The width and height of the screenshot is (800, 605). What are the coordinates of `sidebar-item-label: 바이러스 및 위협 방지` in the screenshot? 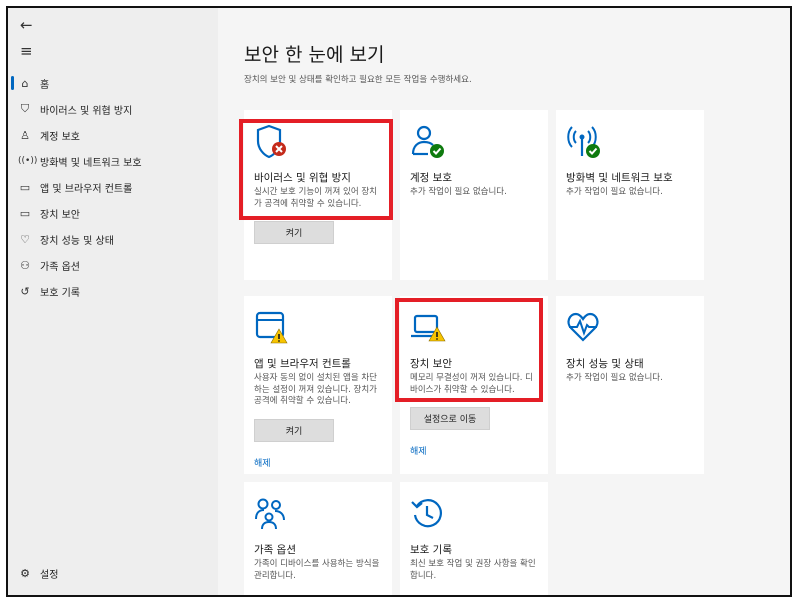 It's located at (86, 111).